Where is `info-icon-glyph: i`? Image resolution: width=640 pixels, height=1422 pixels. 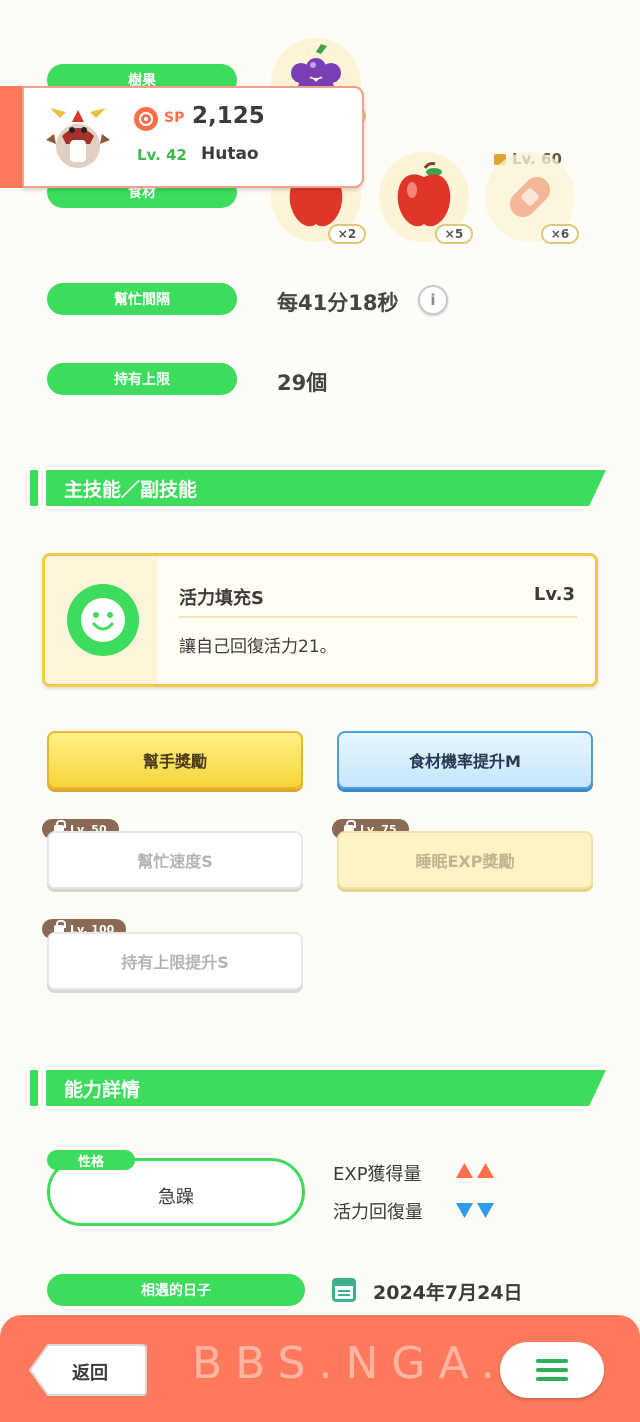
info-icon-glyph: i is located at coordinates (433, 300).